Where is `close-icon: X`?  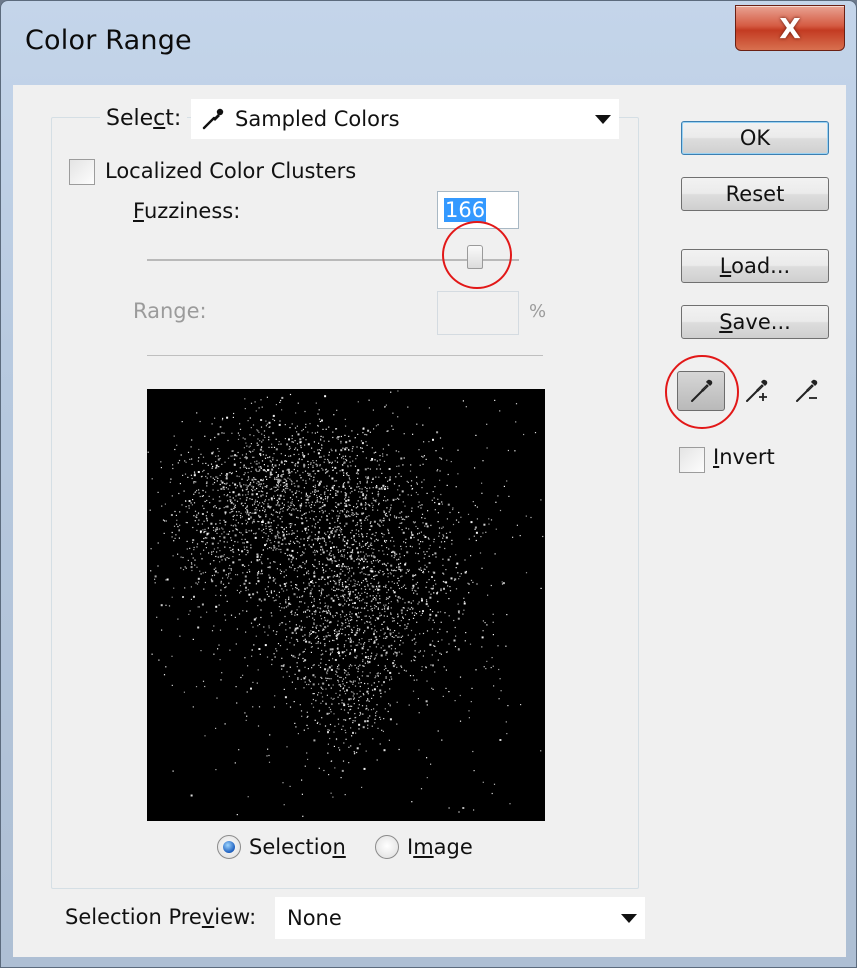
close-icon: X is located at coordinates (790, 28).